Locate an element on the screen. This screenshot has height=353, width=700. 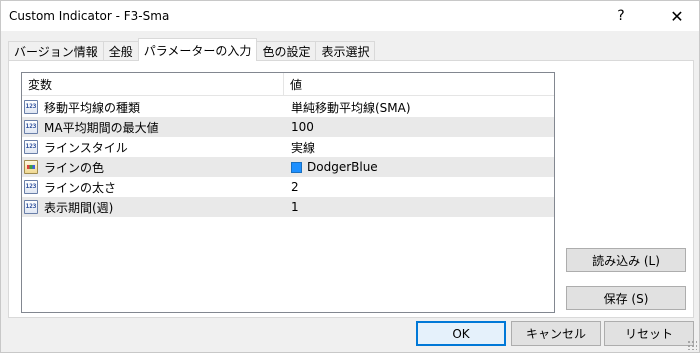
param-name: MA平均期間の最大値 is located at coordinates (101, 127).